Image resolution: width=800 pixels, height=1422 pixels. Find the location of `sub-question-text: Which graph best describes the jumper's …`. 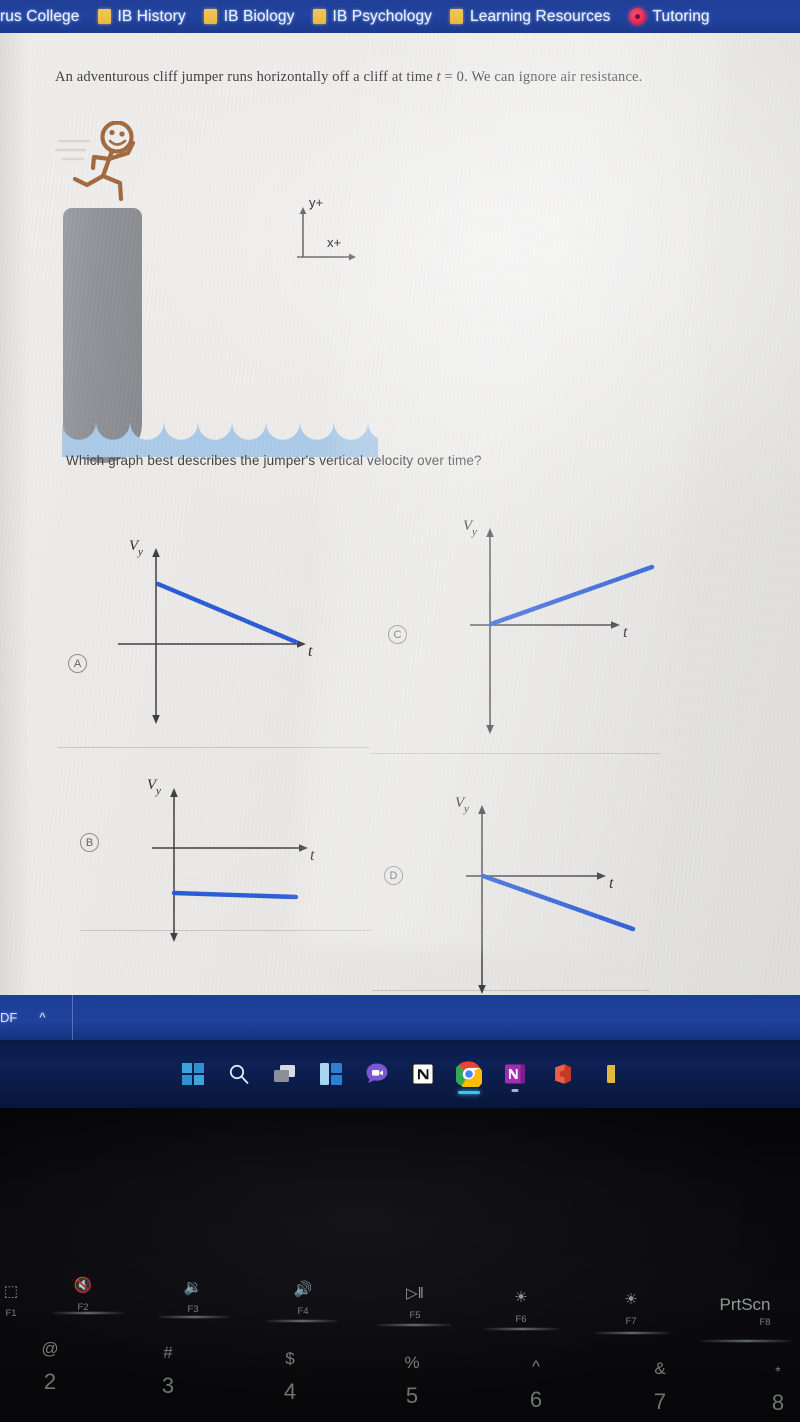

sub-question-text: Which graph best describes the jumper's … is located at coordinates (274, 460).